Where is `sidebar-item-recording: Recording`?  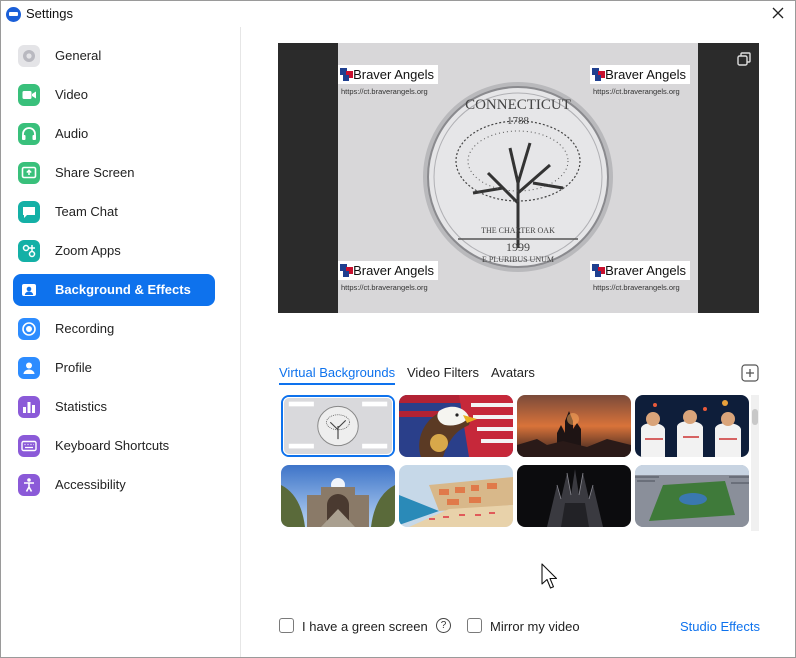
sidebar-item-recording: Recording is located at coordinates (114, 329).